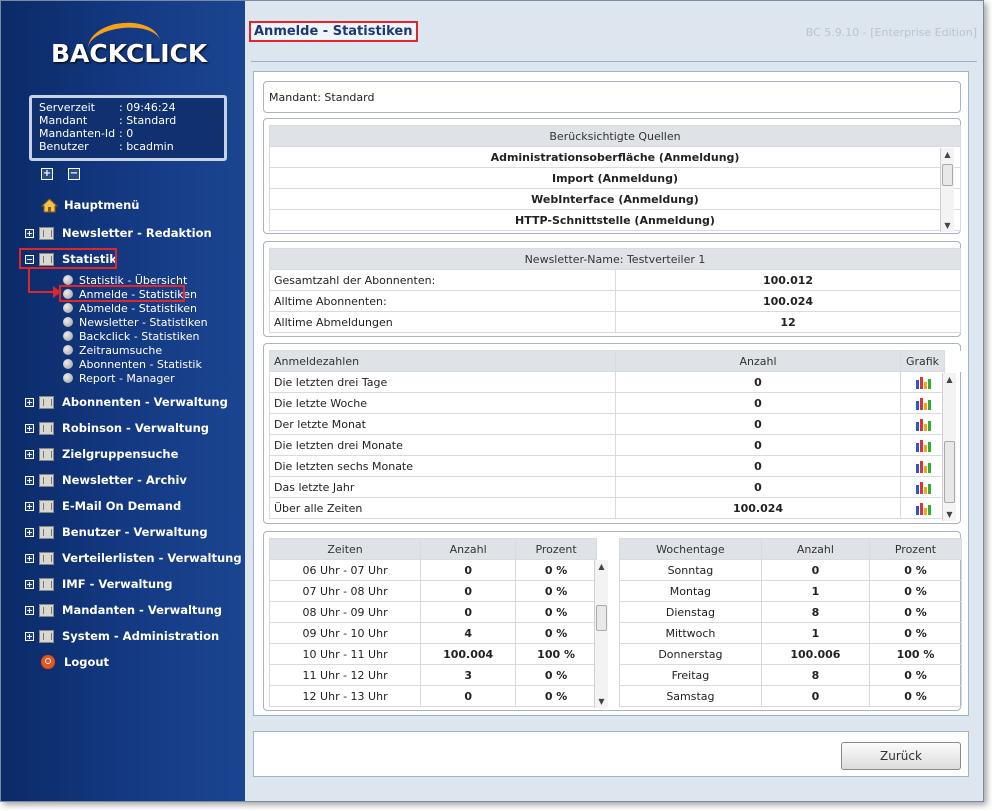  What do you see at coordinates (615, 220) in the screenshot?
I see `table-row: HTTP-Schnittstelle (Anmeldung)` at bounding box center [615, 220].